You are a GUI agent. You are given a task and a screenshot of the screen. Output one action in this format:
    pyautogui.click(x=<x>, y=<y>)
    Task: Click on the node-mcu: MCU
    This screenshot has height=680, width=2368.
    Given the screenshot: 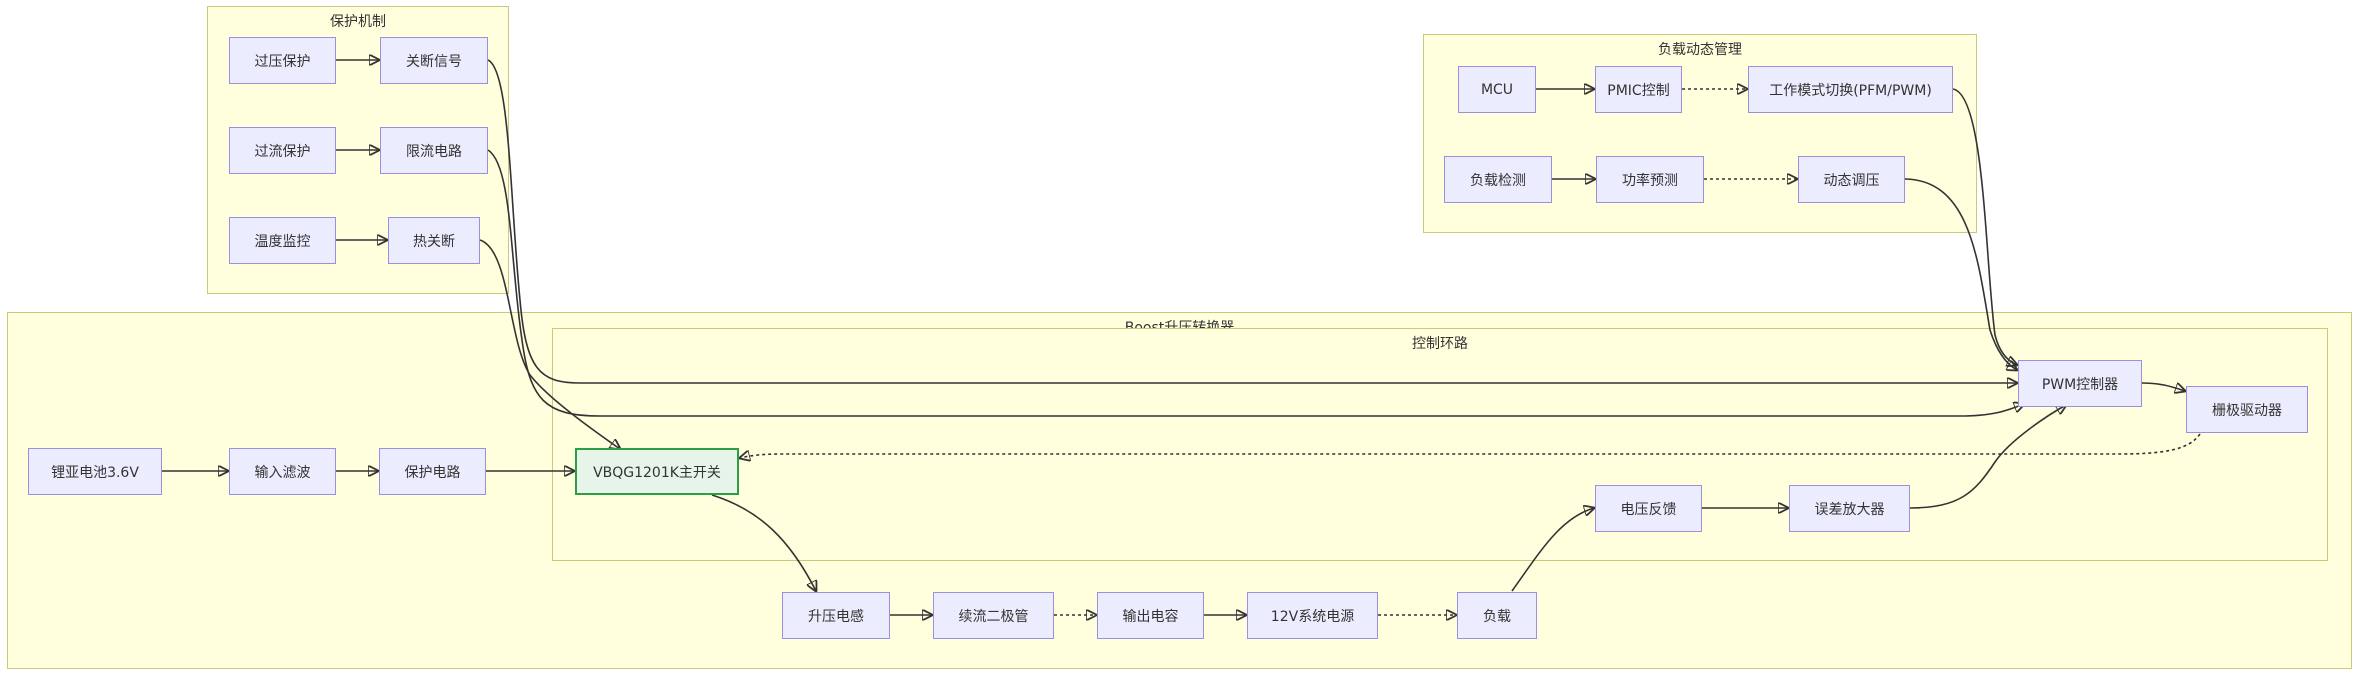 What is the action you would take?
    pyautogui.click(x=1497, y=89)
    